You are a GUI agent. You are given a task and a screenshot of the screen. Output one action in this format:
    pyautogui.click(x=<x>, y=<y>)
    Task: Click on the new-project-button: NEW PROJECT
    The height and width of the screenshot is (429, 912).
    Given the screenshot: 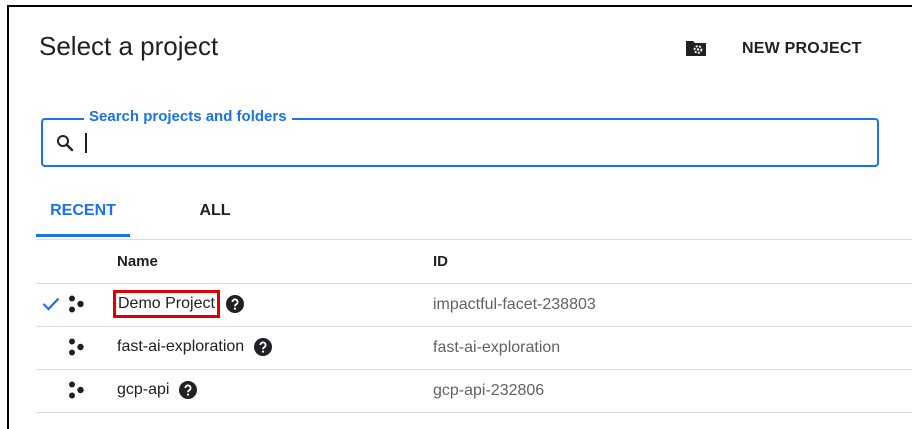 What is the action you would take?
    pyautogui.click(x=802, y=49)
    